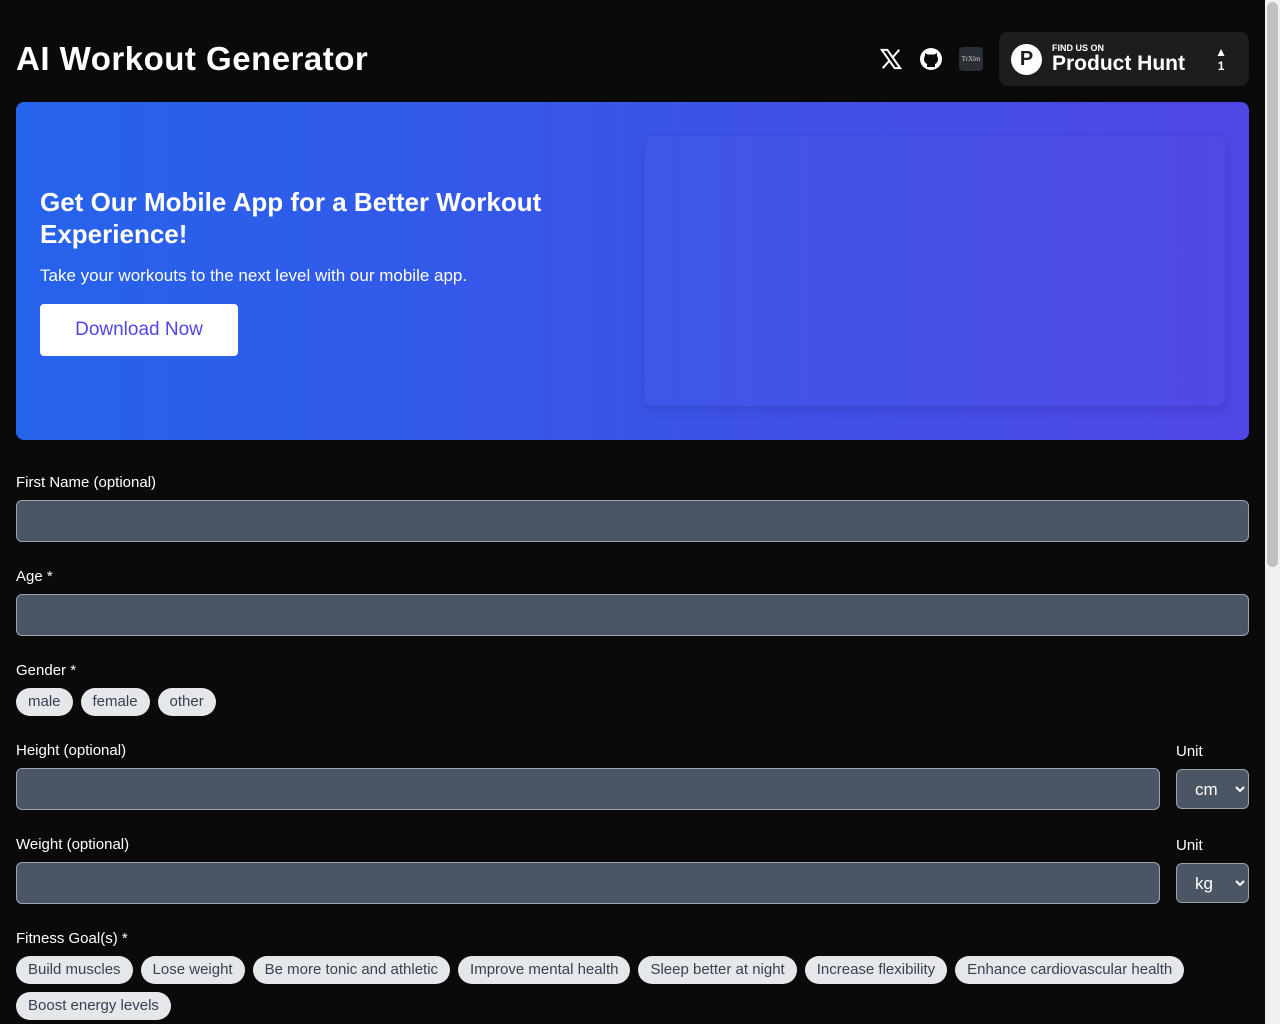 Image resolution: width=1280 pixels, height=1024 pixels. I want to click on product-hunt-badge: P FIND US ON Product Hunt ▲ 1, so click(1124, 59).